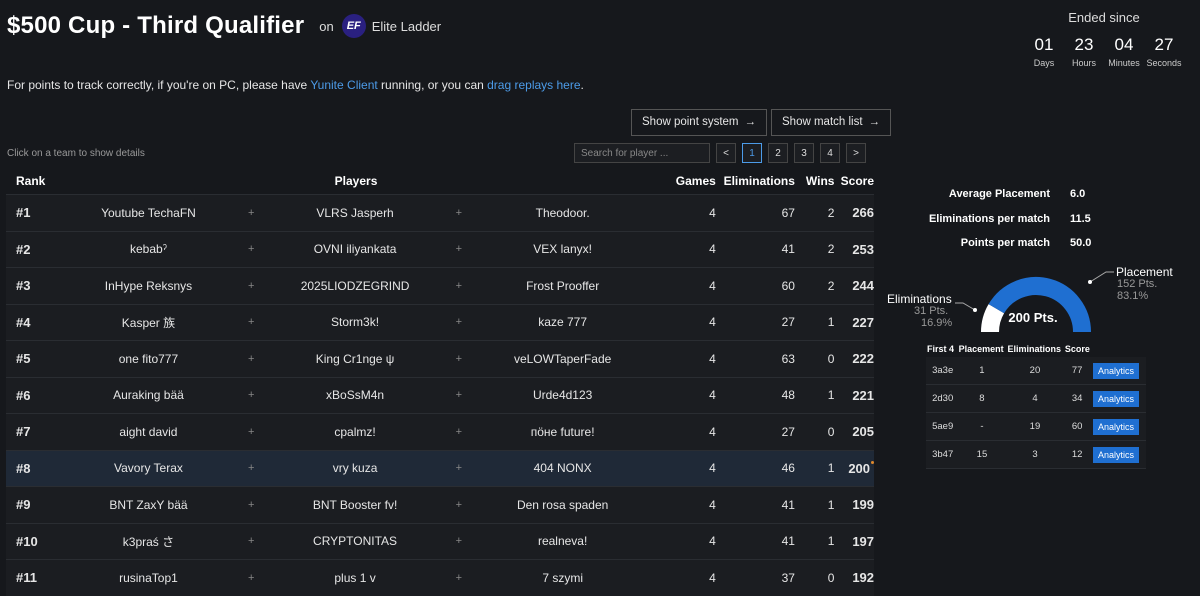 The image size is (1200, 596). I want to click on eliminations-cell: 37, so click(788, 577).